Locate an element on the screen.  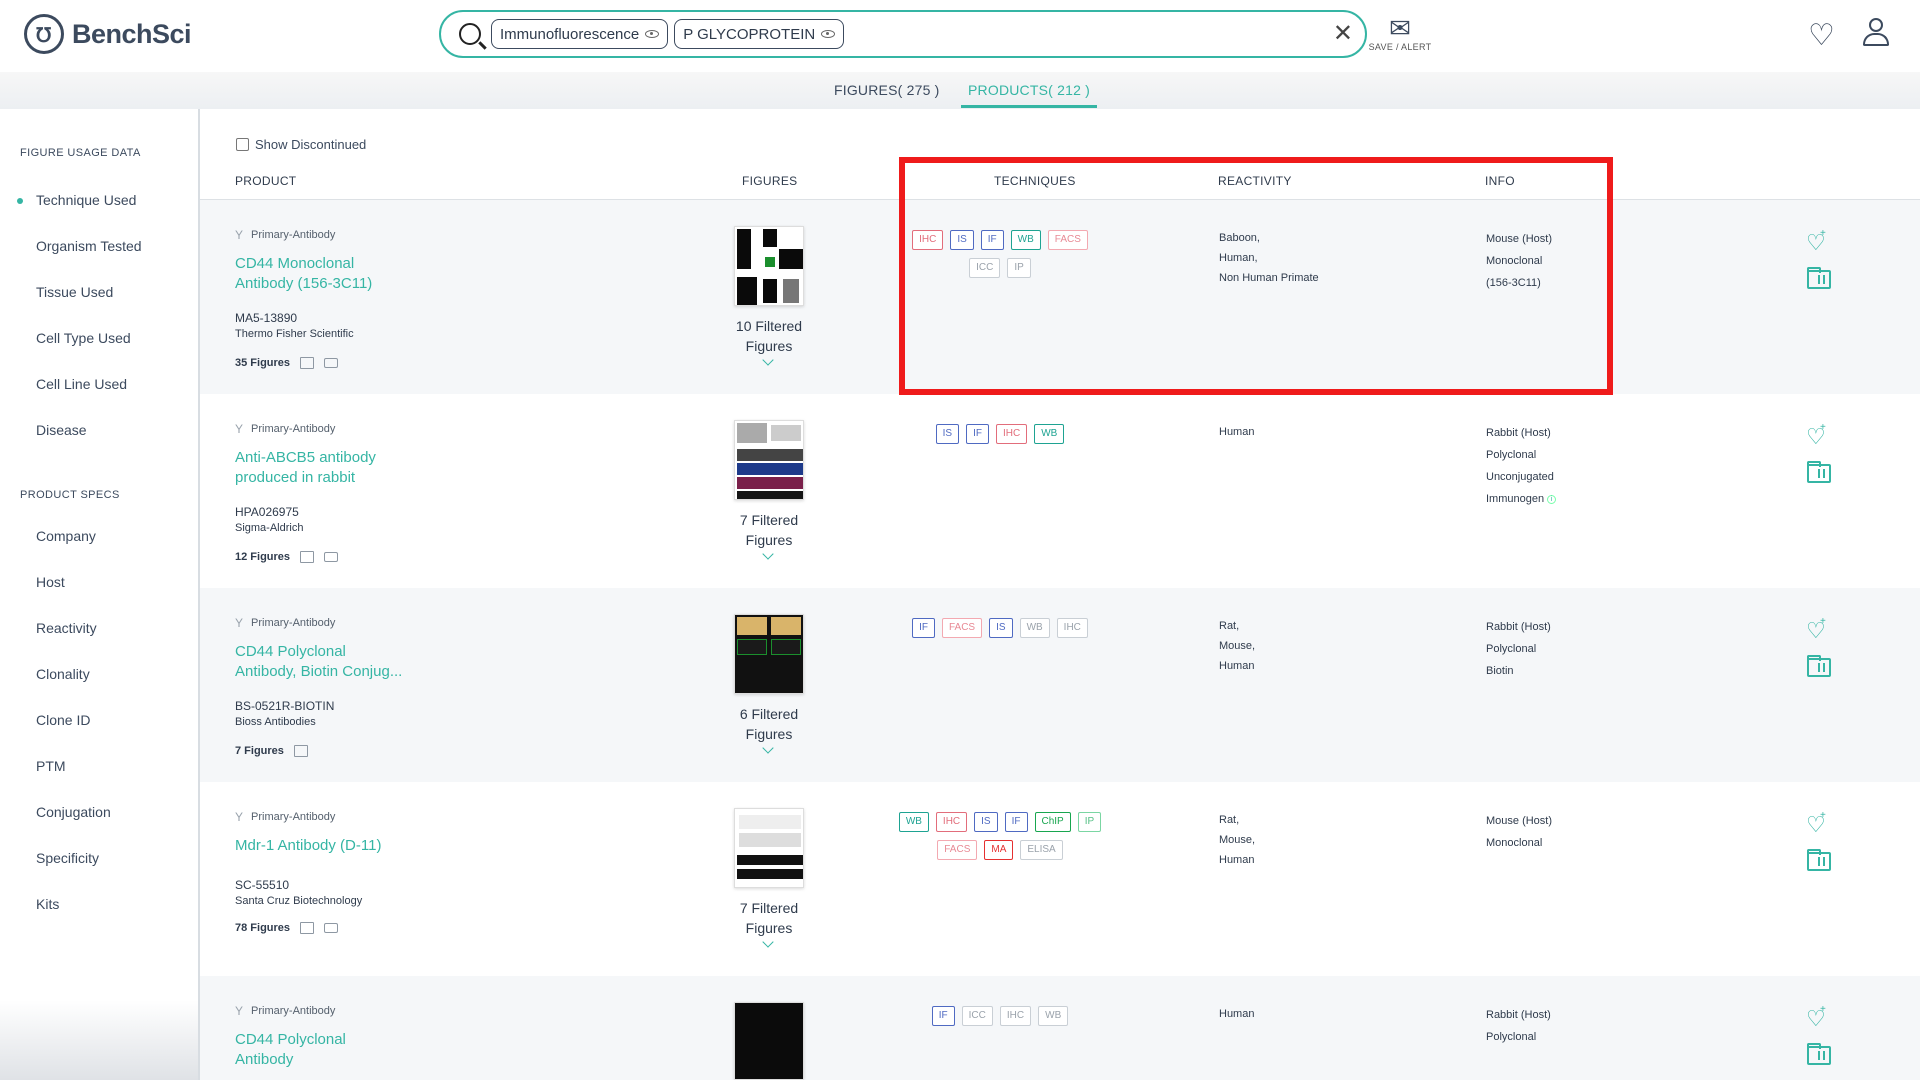
search-bar: Immunofluorescence P GLYCOPROTEIN ✕ is located at coordinates (903, 34).